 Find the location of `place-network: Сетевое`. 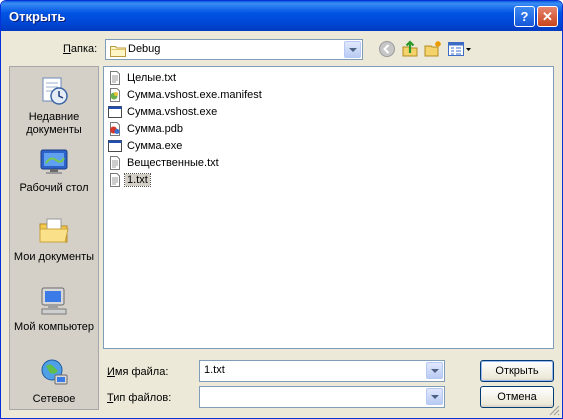

place-network: Сетевое is located at coordinates (54, 381).